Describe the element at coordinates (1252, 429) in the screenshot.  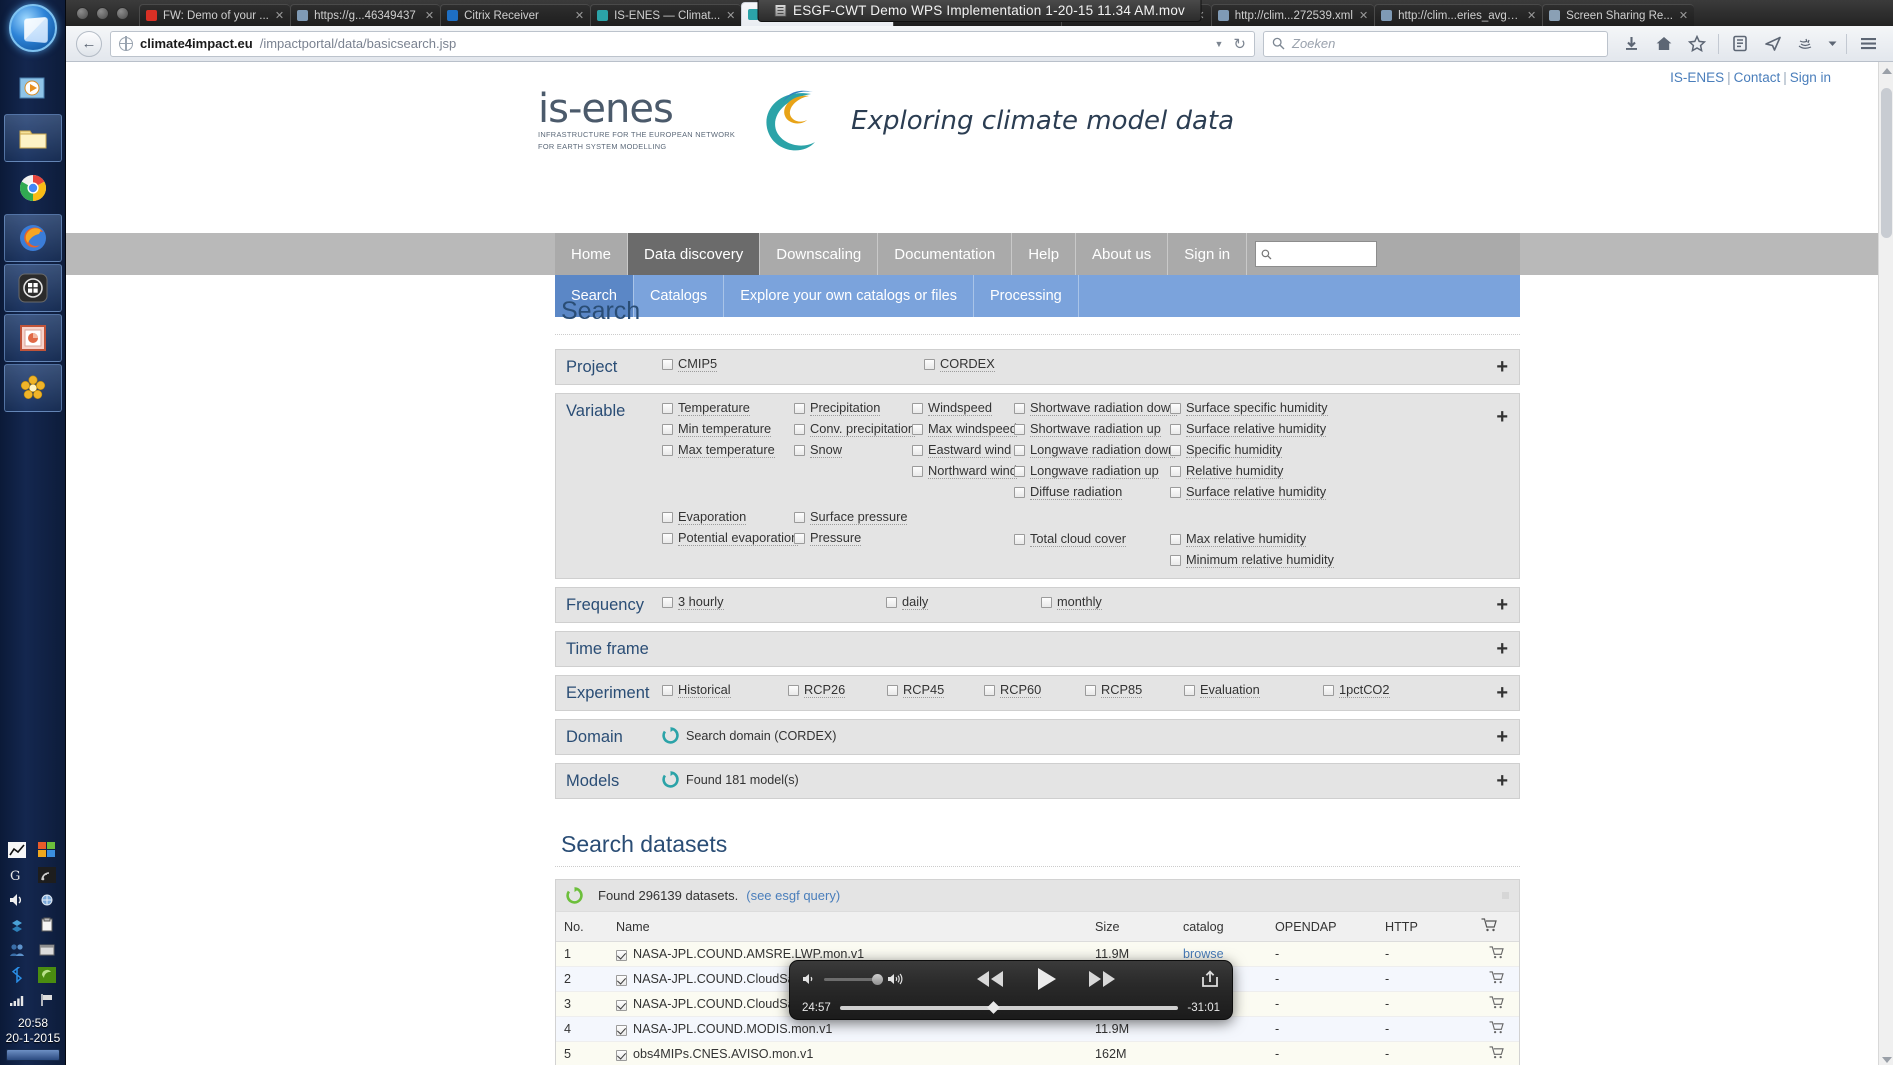
I see `checkbox-row-surface-relative-humidity: Surface relative humidity` at that location.